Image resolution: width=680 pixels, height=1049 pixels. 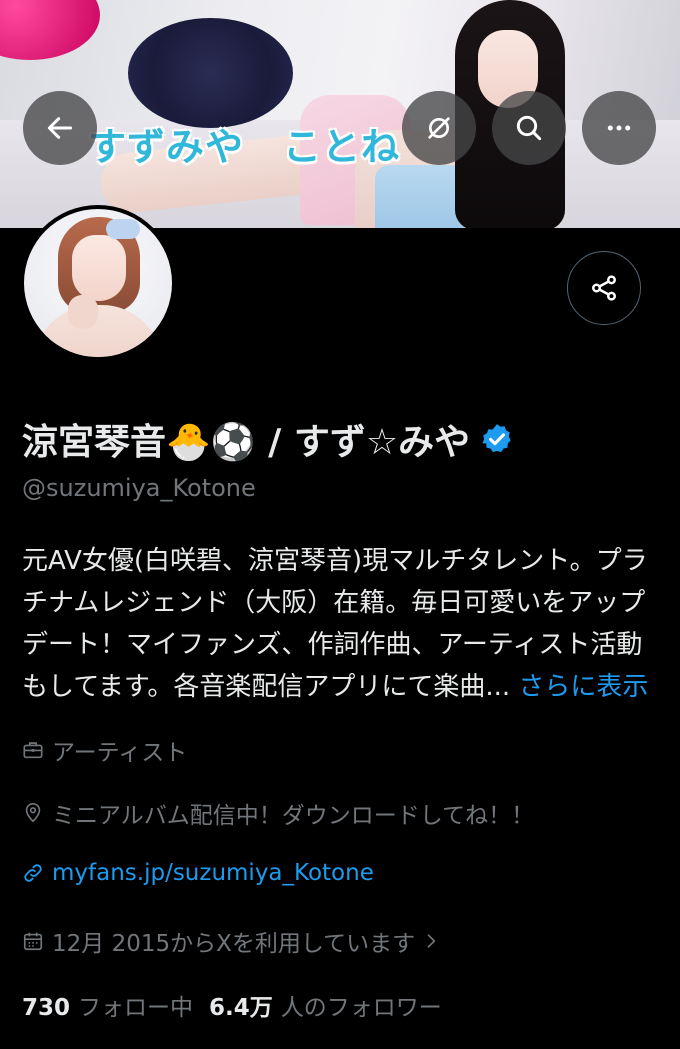 I want to click on search-button, so click(x=529, y=128).